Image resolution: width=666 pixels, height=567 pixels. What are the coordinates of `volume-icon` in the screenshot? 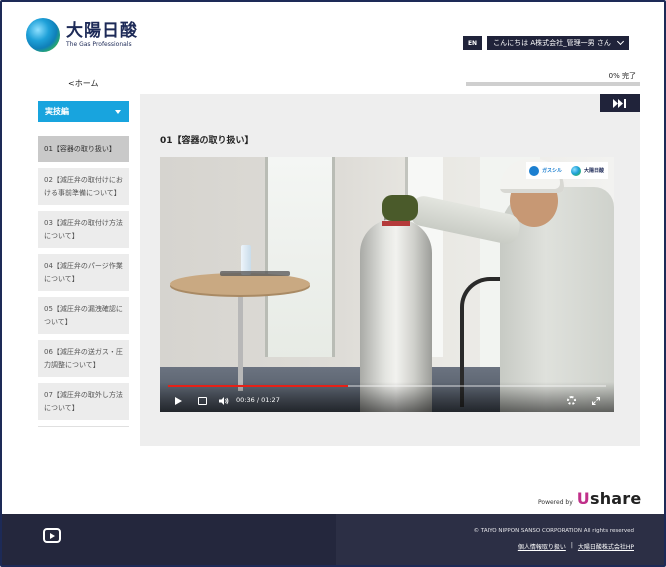 It's located at (224, 401).